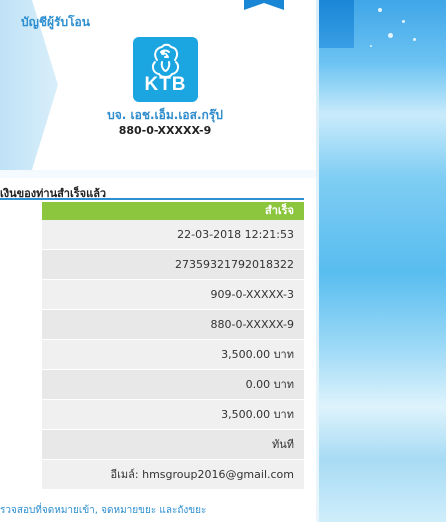 The image size is (446, 522). What do you see at coordinates (165, 115) in the screenshot?
I see `payee-name: บจ. เอช.เอ็ม.เอส.กรุ๊ป` at bounding box center [165, 115].